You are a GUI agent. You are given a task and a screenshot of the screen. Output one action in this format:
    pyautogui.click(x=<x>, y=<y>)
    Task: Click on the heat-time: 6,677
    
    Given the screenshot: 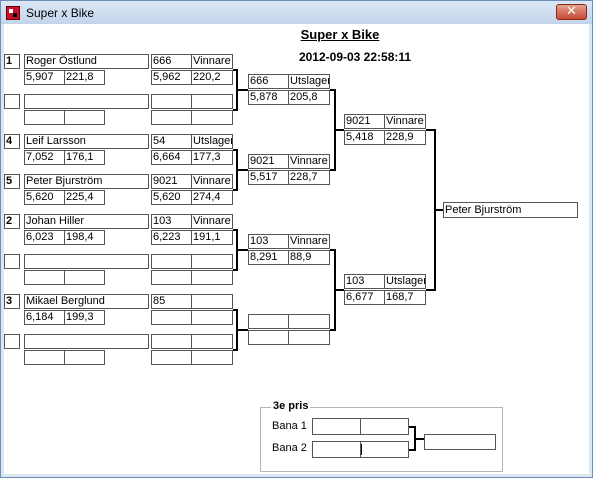 What is the action you would take?
    pyautogui.click(x=364, y=297)
    